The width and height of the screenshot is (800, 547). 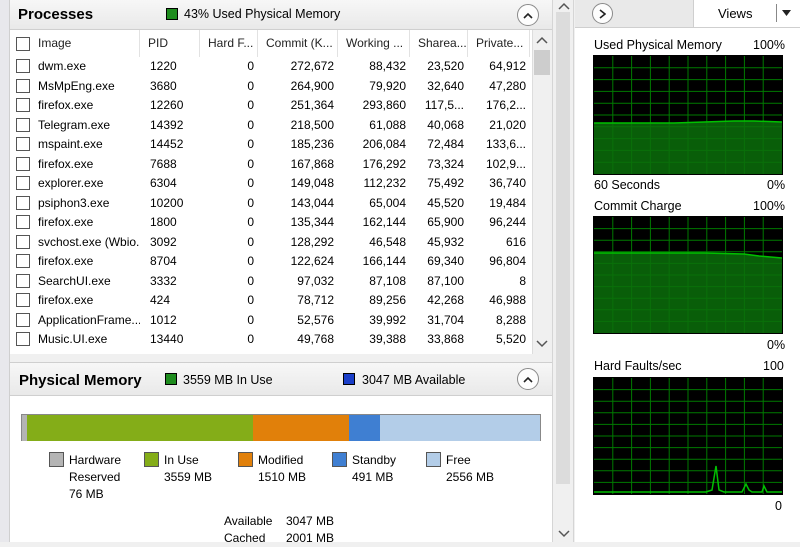 What do you see at coordinates (688, 436) in the screenshot?
I see `hard-faults-graph` at bounding box center [688, 436].